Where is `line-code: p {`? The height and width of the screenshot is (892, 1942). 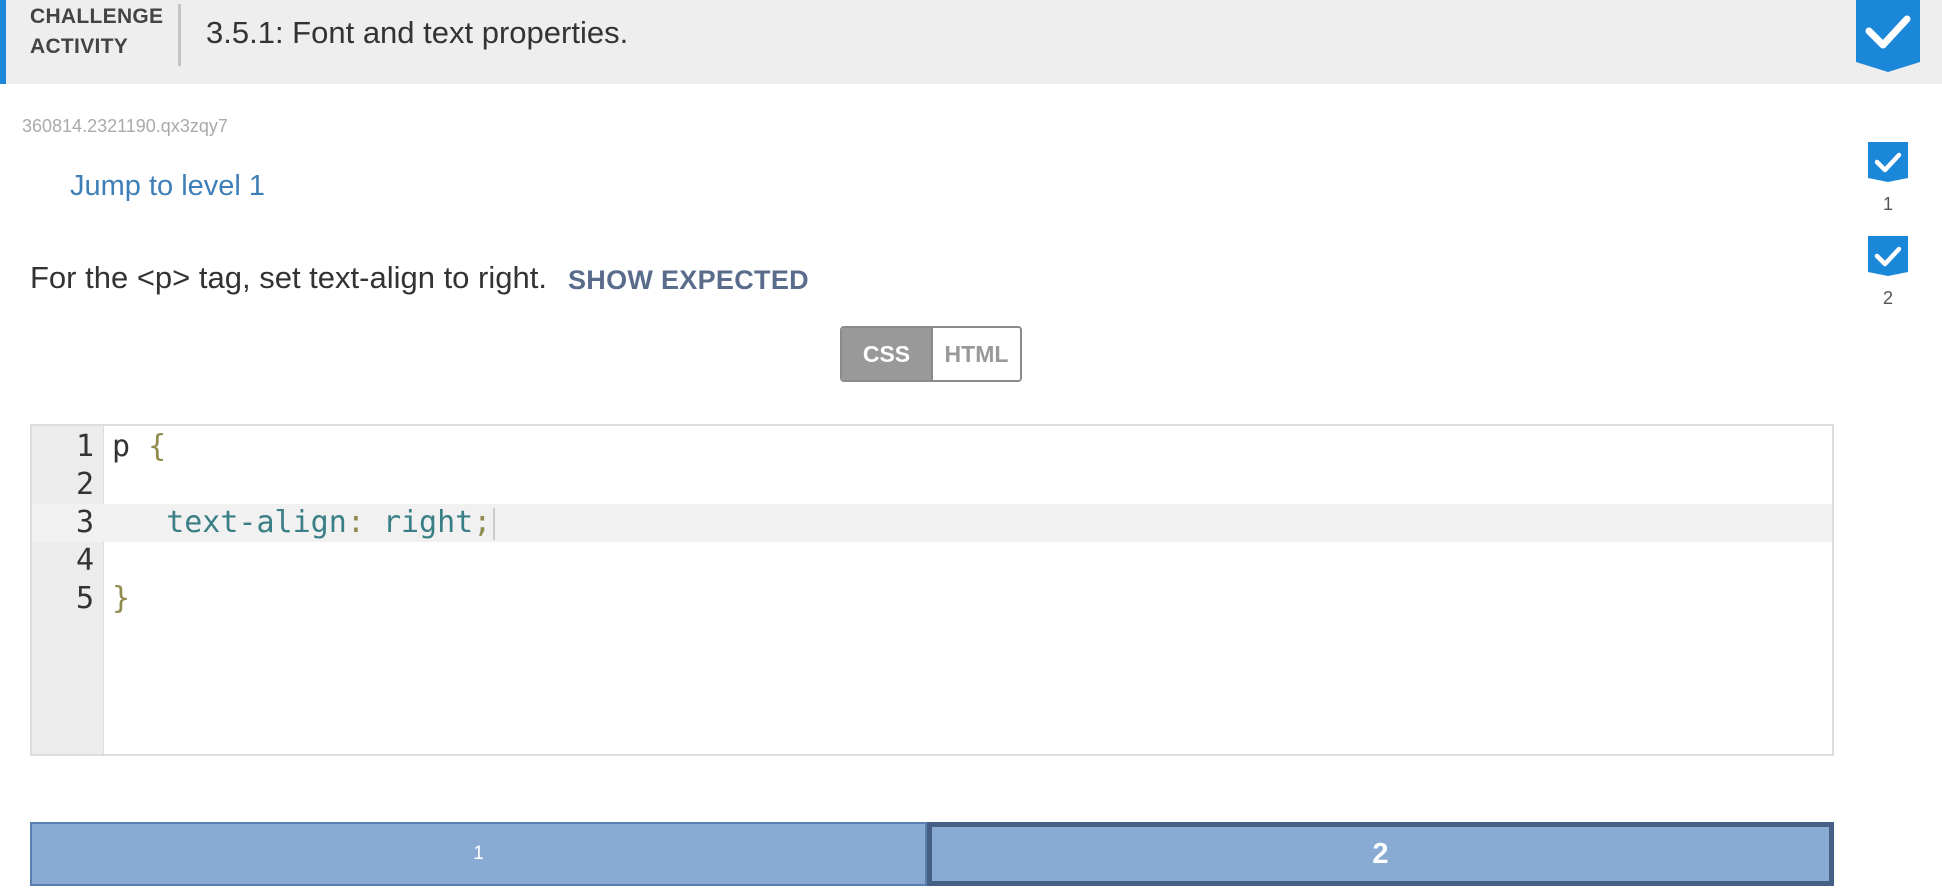 line-code: p { is located at coordinates (139, 447).